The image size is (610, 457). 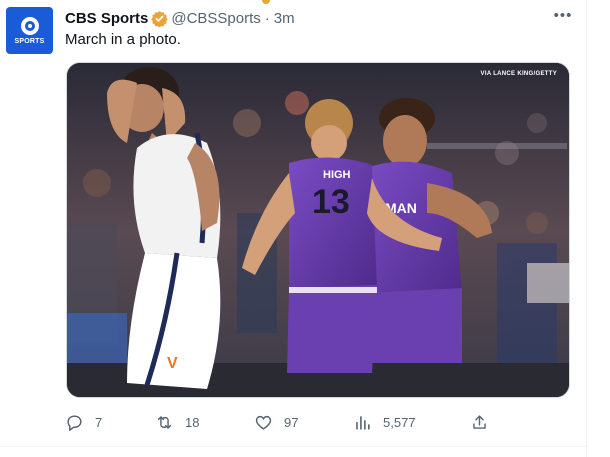 What do you see at coordinates (123, 39) in the screenshot?
I see `tweet-text: March in a photo.` at bounding box center [123, 39].